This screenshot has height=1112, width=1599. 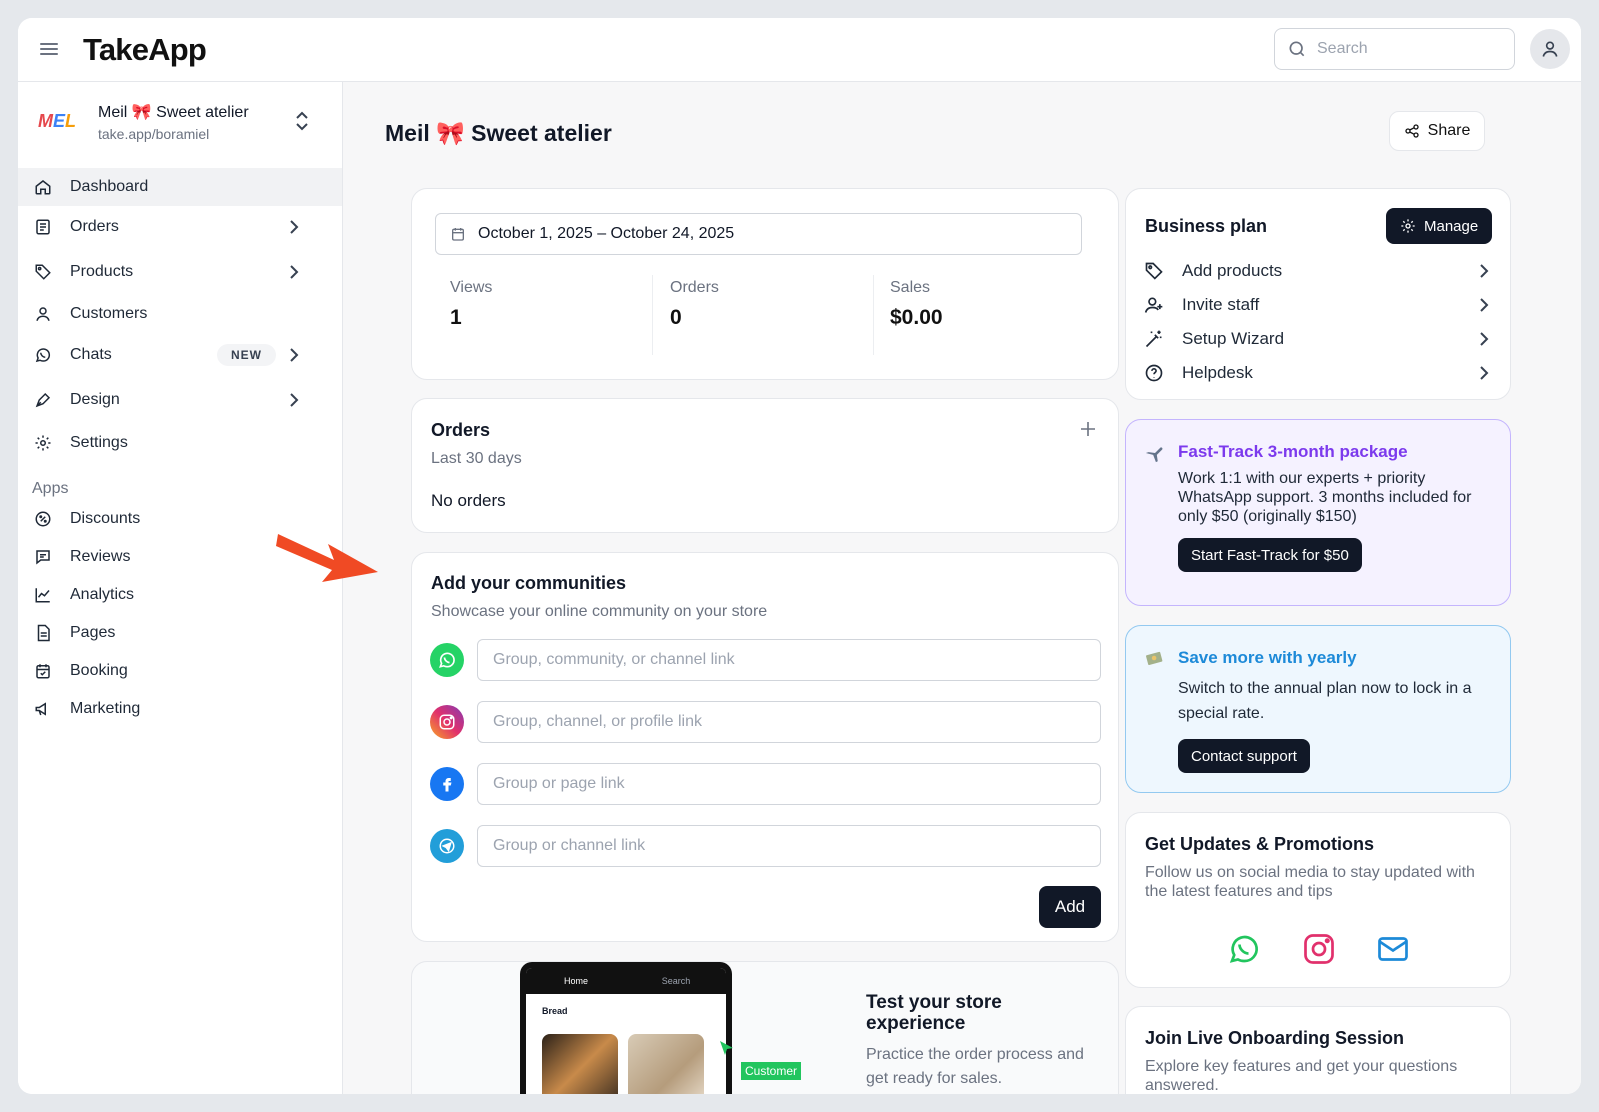 I want to click on search-box, so click(x=1394, y=49).